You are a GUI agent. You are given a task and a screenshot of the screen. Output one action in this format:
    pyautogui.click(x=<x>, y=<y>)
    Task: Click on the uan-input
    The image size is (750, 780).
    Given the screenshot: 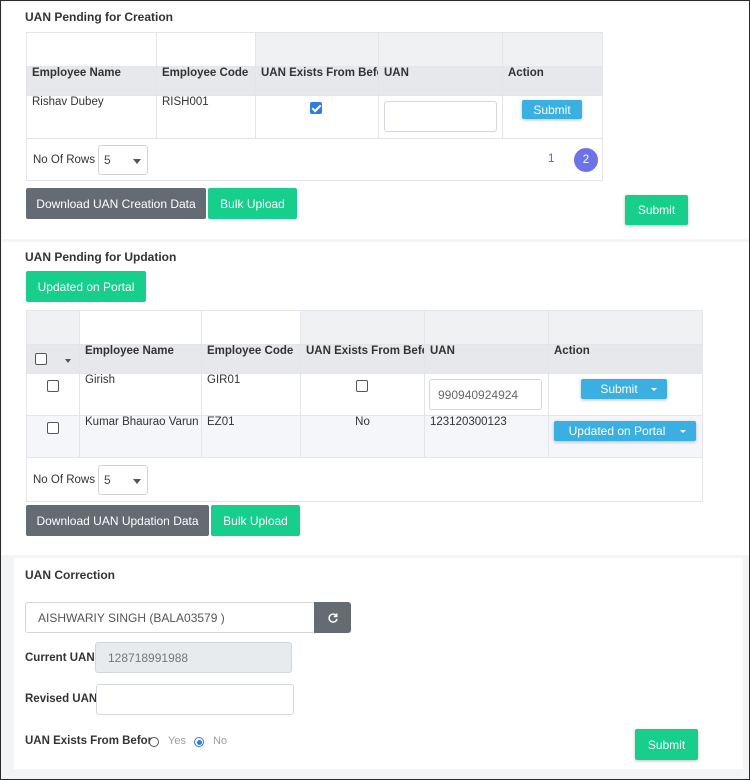 What is the action you would take?
    pyautogui.click(x=440, y=116)
    